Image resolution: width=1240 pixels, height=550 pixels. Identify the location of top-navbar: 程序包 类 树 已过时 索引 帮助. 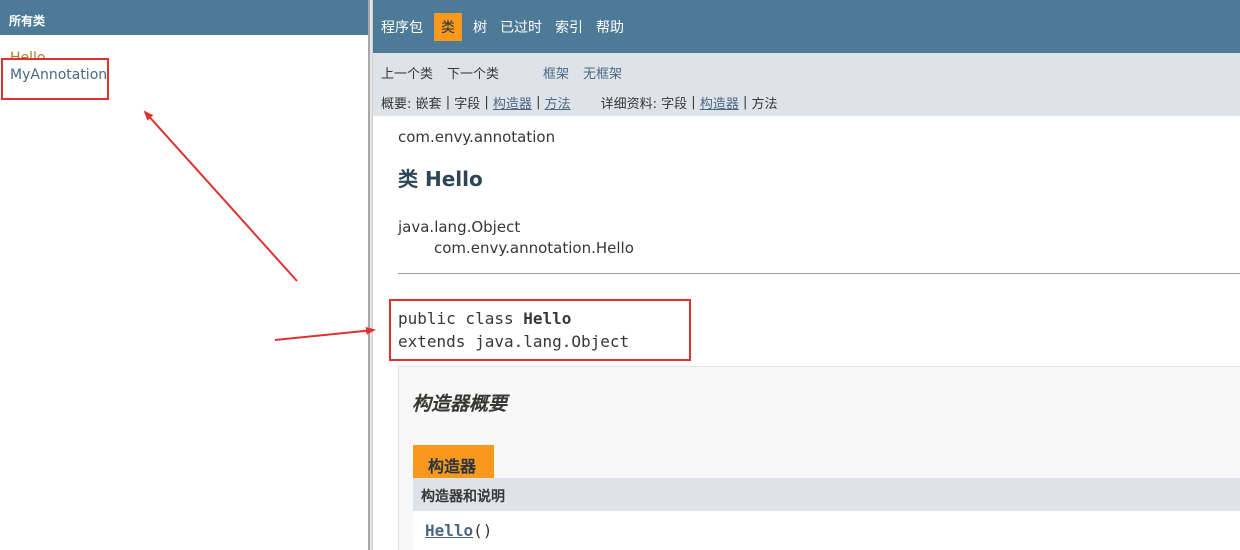
(806, 26).